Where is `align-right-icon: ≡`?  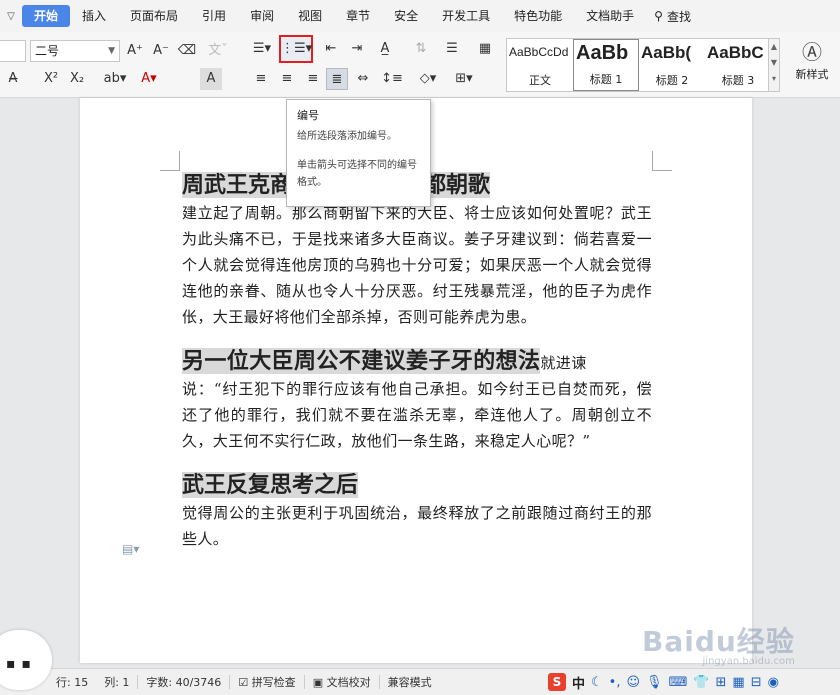 align-right-icon: ≡ is located at coordinates (313, 79).